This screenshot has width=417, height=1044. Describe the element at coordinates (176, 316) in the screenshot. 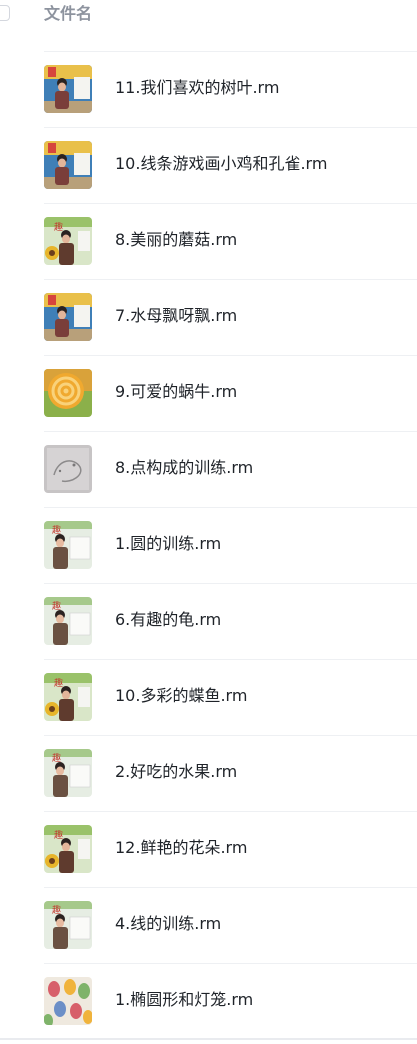

I see `file-name: 7.水母飘呀飘.rm` at that location.